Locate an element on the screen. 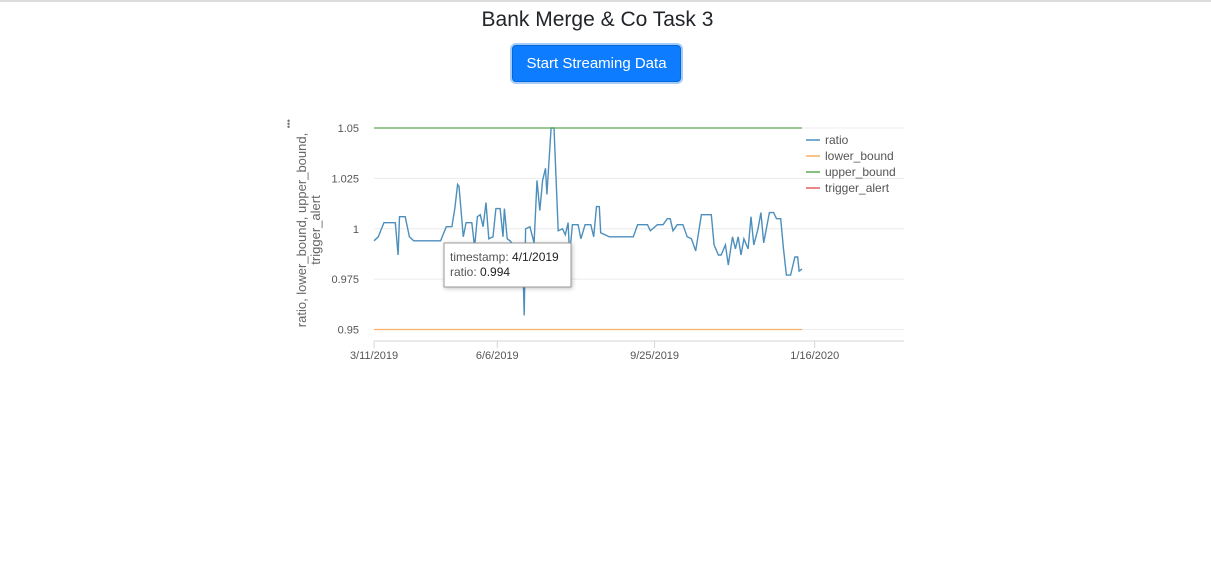 The image size is (1211, 563). x-tick-label: 3/11/2019 is located at coordinates (374, 356).